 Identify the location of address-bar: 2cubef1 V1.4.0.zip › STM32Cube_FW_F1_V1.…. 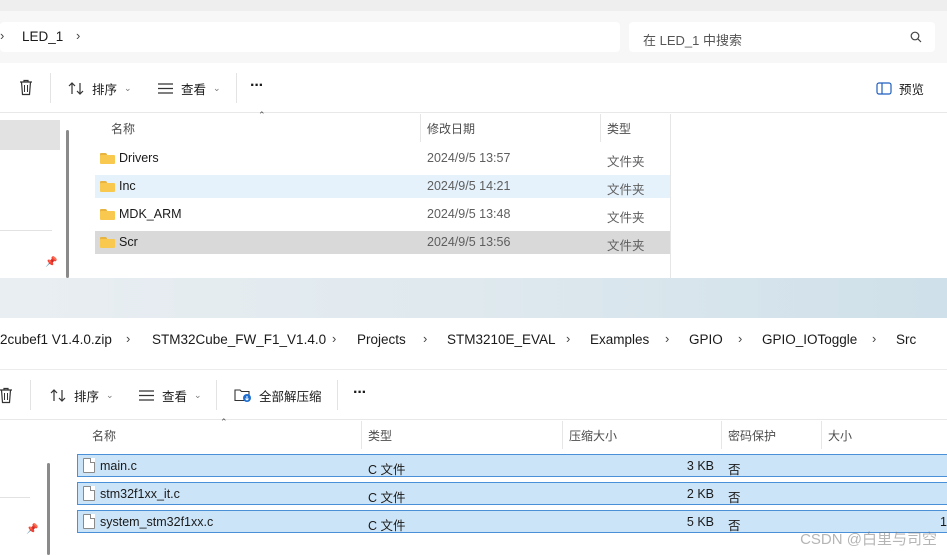
(473, 344).